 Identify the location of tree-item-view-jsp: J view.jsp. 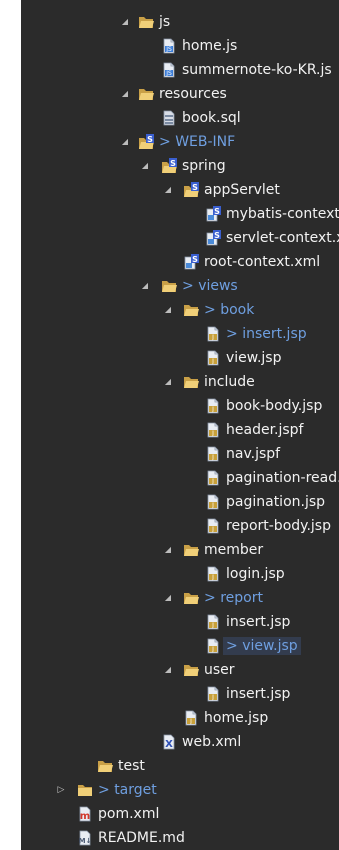
(169, 358).